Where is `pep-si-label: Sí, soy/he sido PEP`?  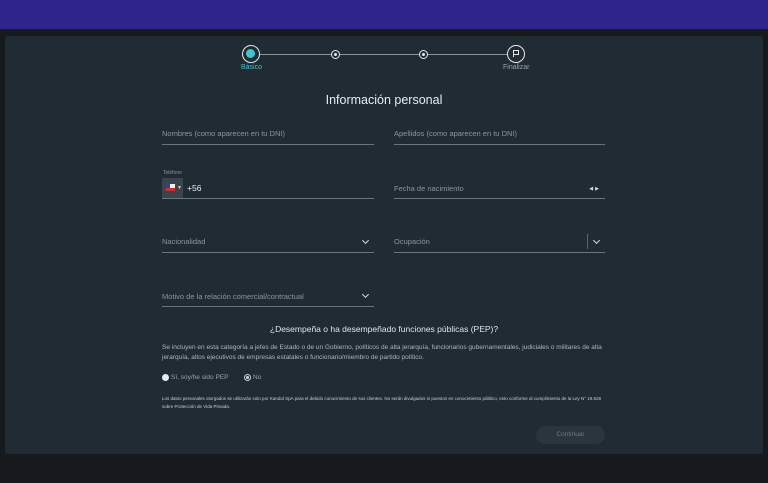
pep-si-label: Sí, soy/he sido PEP is located at coordinates (199, 377).